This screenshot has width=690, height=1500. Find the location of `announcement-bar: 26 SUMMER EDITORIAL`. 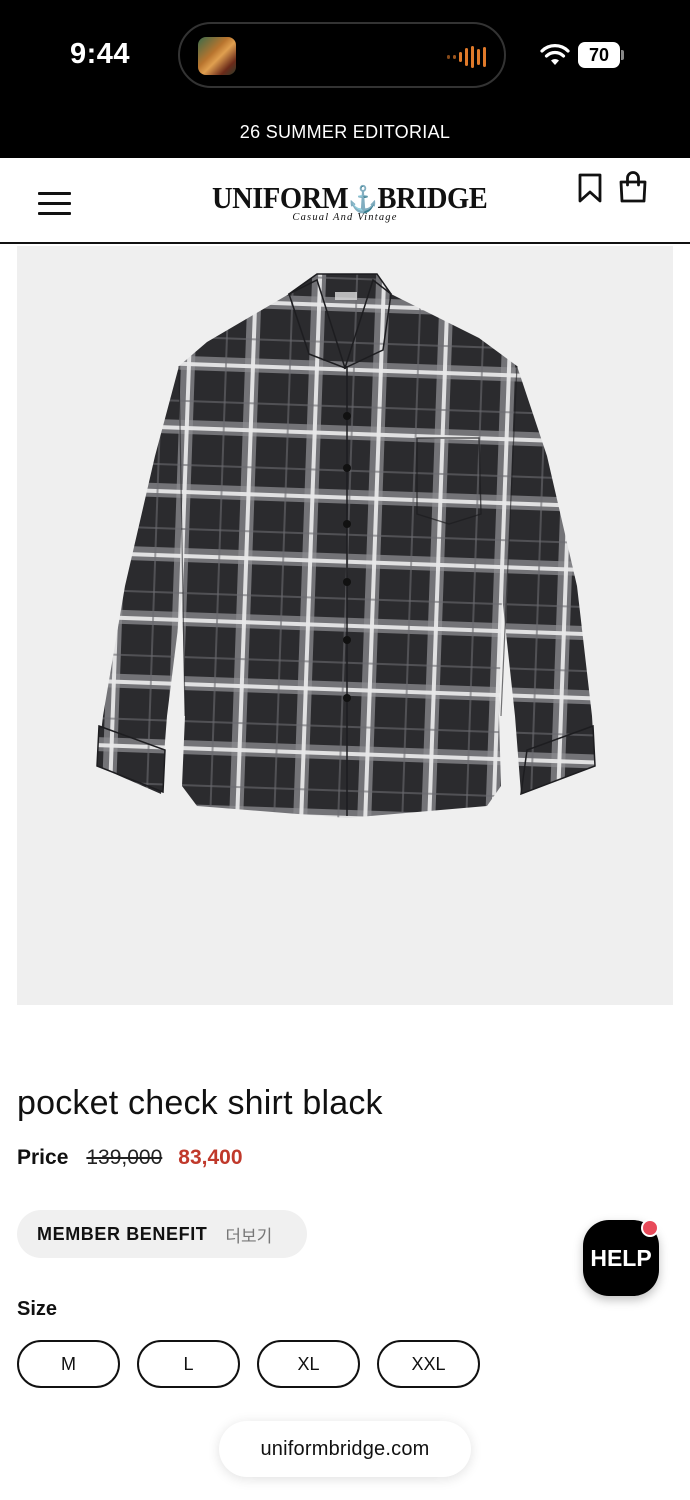

announcement-bar: 26 SUMMER EDITORIAL is located at coordinates (345, 135).